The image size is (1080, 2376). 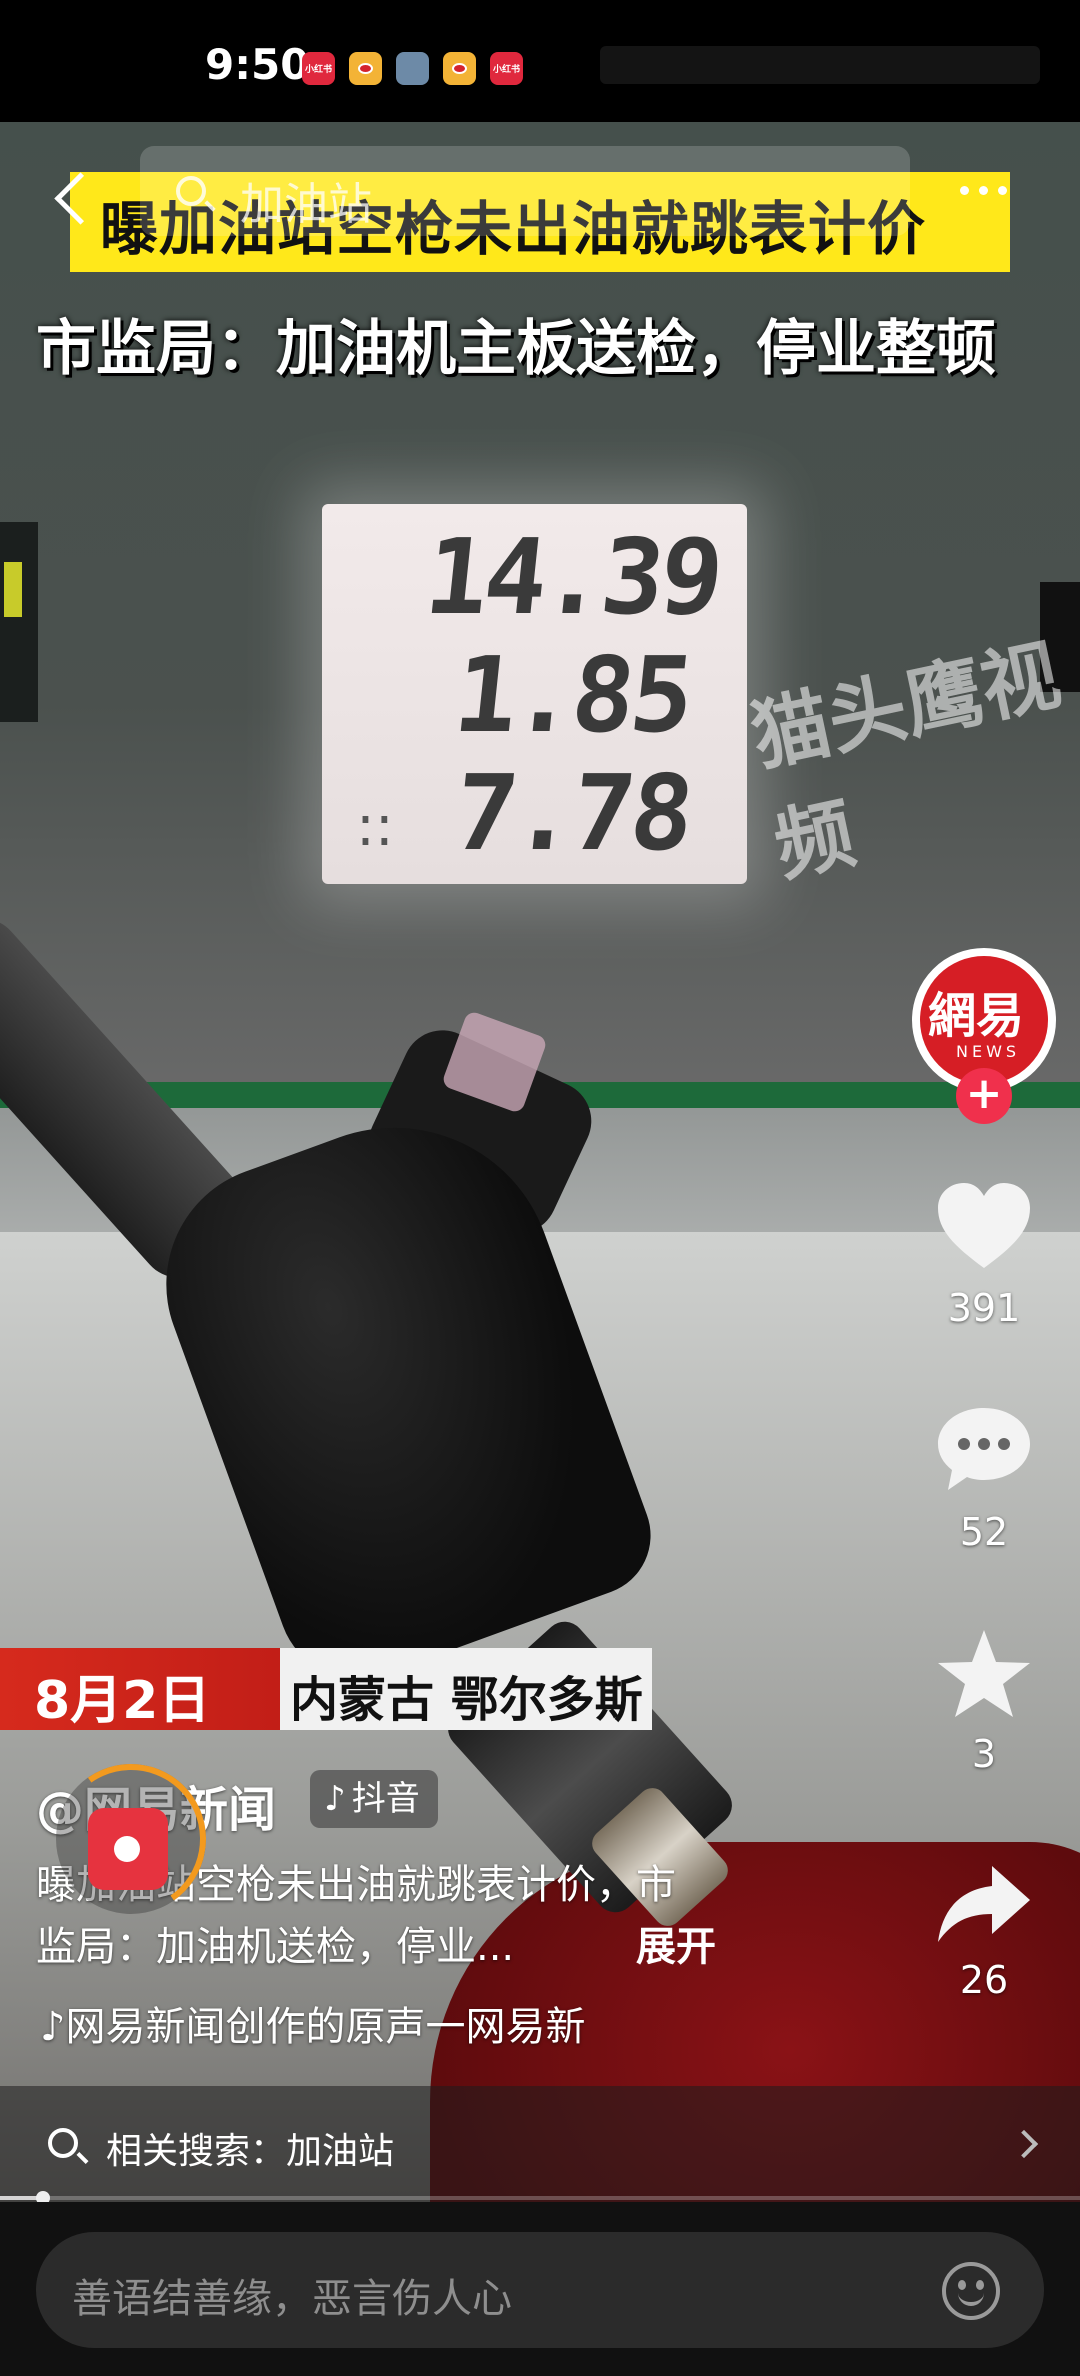 I want to click on comment-icon, so click(x=984, y=1449).